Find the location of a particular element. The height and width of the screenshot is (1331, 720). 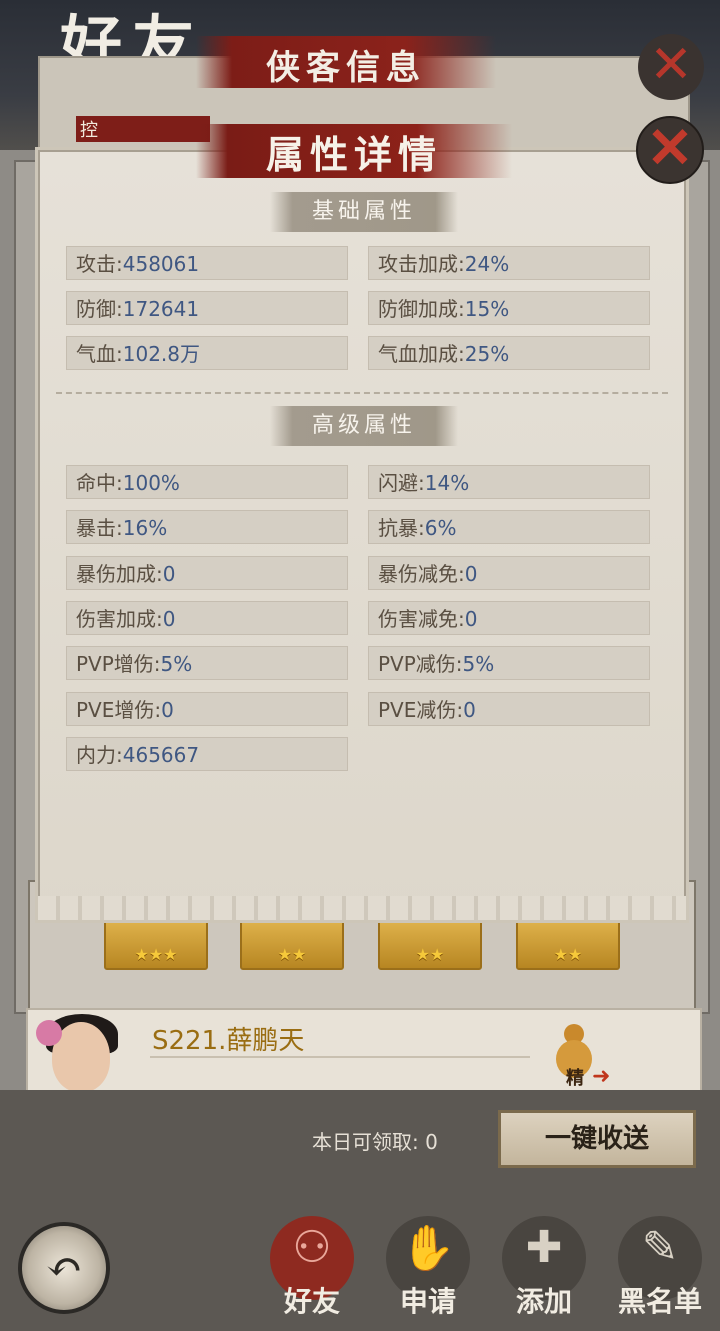

tab-label: 添加 is located at coordinates (543, 1301).